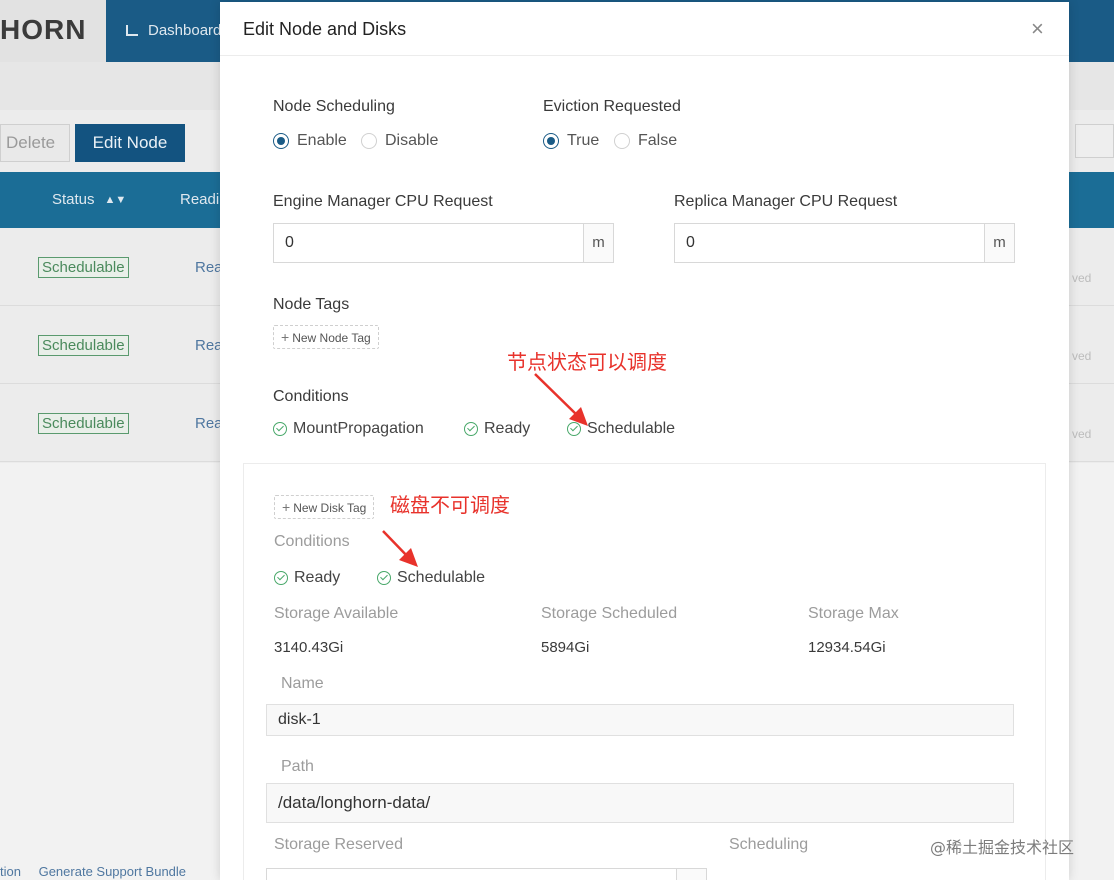 This screenshot has width=1114, height=880. I want to click on bar-chart-icon, so click(132, 30).